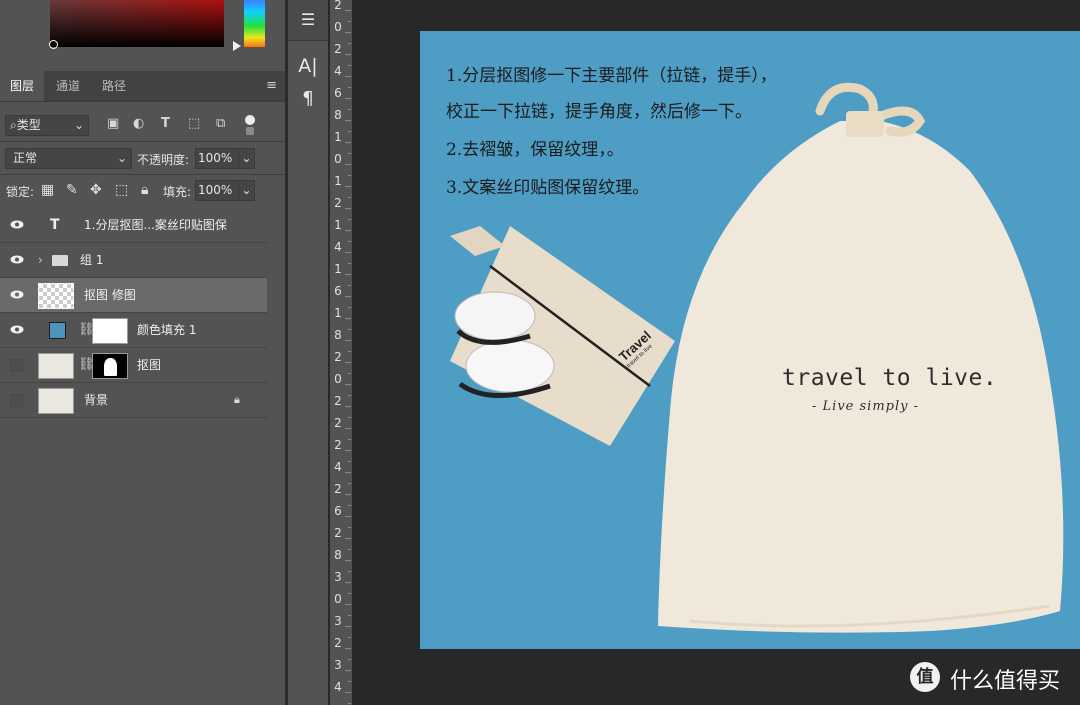 Image resolution: width=1080 pixels, height=705 pixels. What do you see at coordinates (138, 124) in the screenshot?
I see `adjustment-filter-icon: ◐` at bounding box center [138, 124].